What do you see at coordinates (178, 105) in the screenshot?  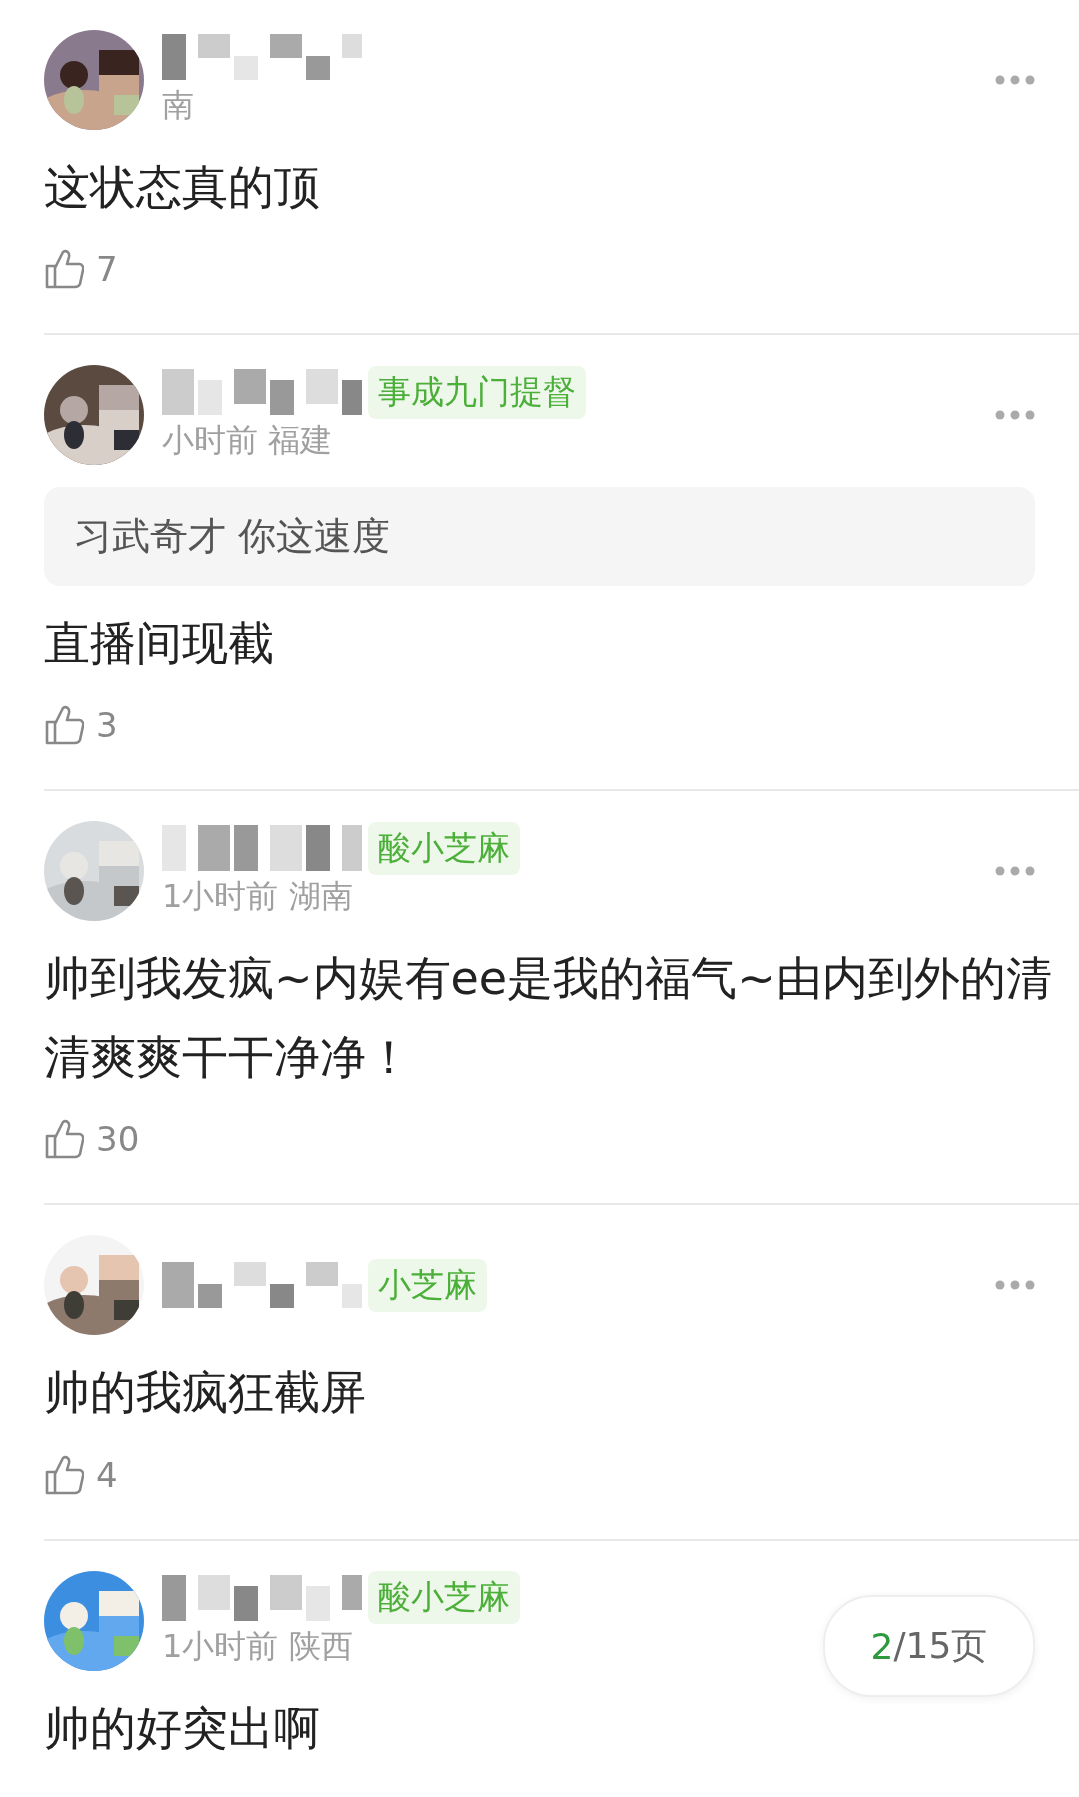 I see `comment-meta: 南` at bounding box center [178, 105].